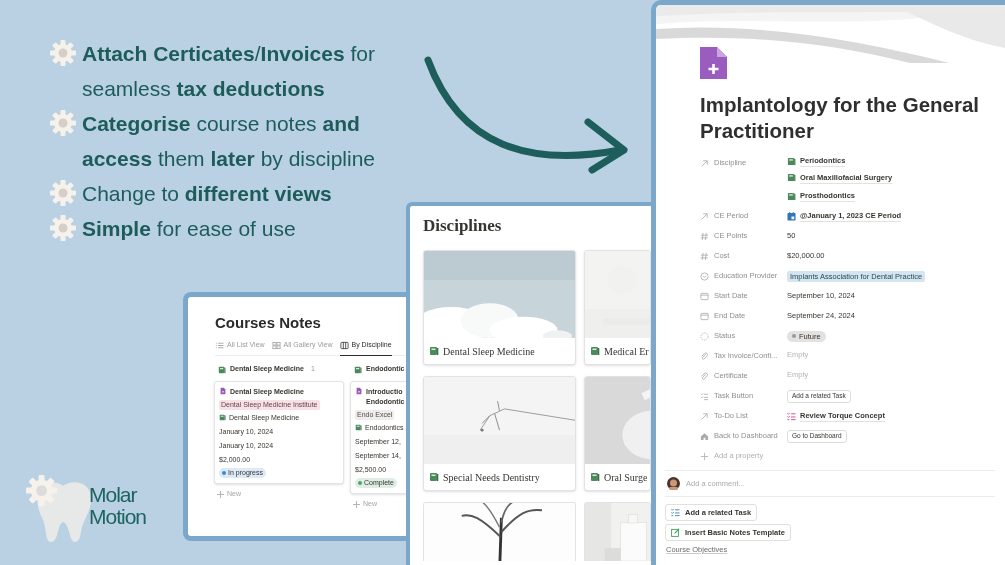 The image size is (1005, 565). Describe the element at coordinates (617, 307) in the screenshot. I see `gallery-card: Medical Er` at that location.